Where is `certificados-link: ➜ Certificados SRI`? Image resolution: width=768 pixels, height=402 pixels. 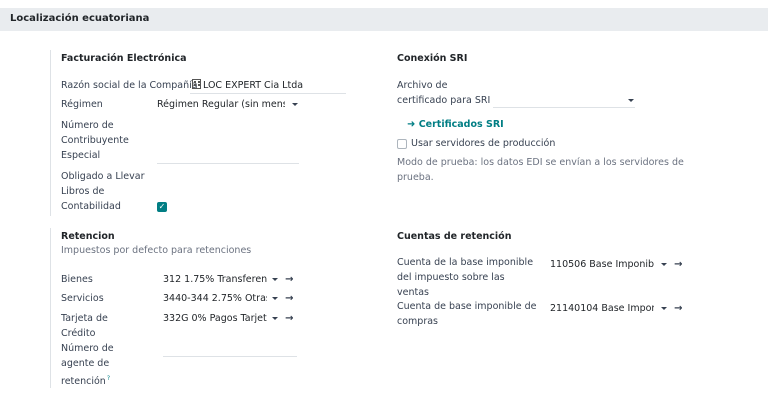
certificados-link: ➜ Certificados SRI is located at coordinates (455, 124).